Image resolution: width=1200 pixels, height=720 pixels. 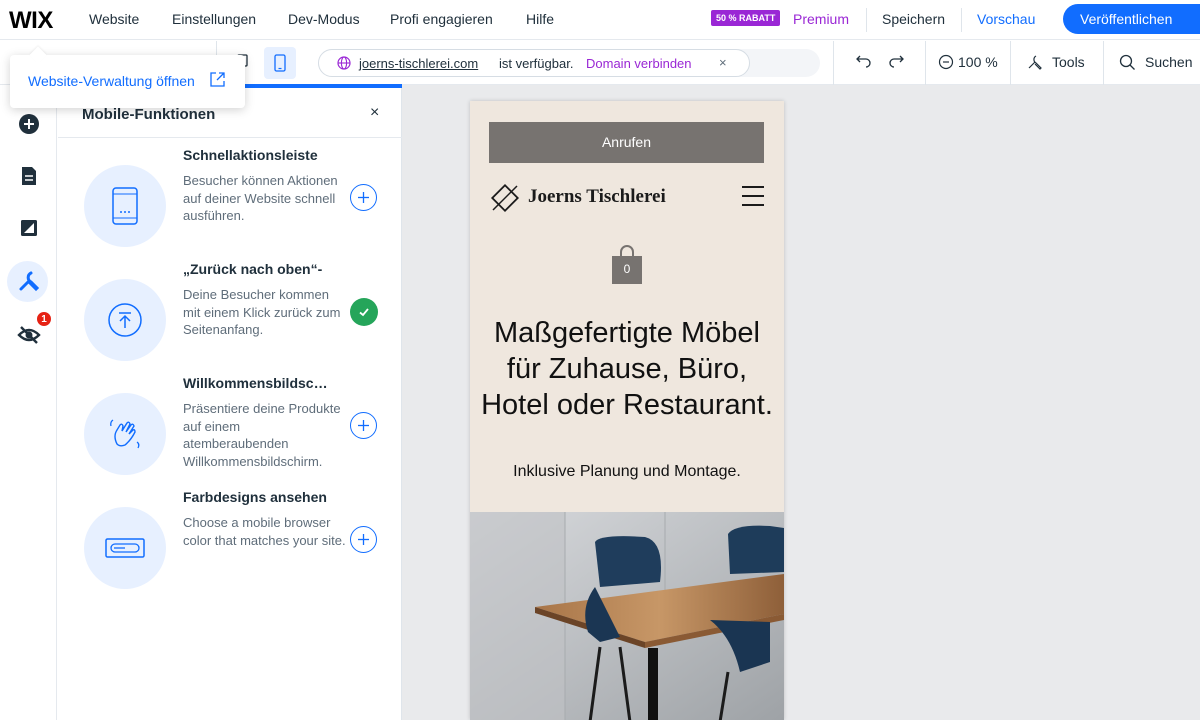 I want to click on globe-icon, so click(x=344, y=63).